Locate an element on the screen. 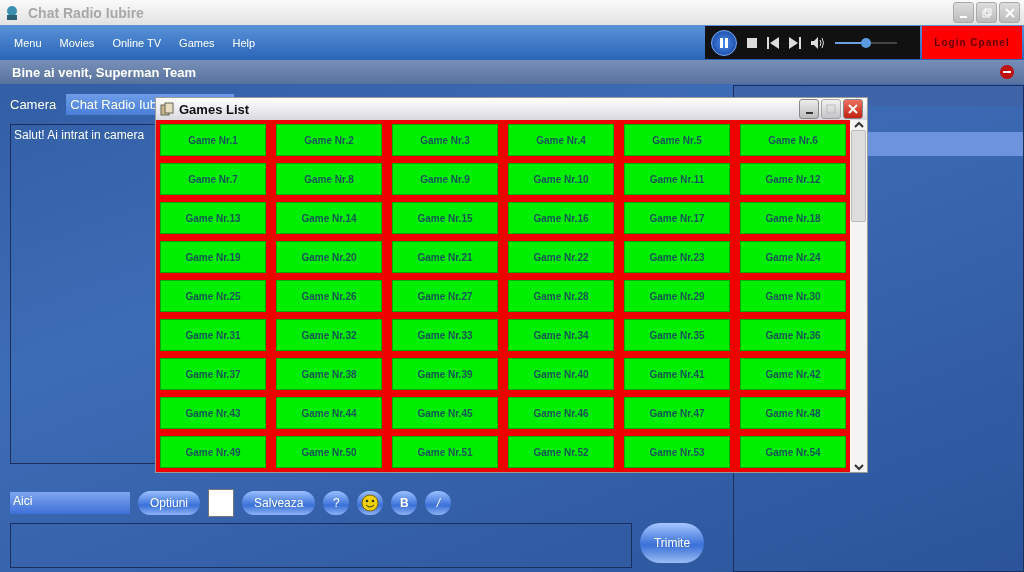 The width and height of the screenshot is (1024, 572). game-button: Game Nr.52 is located at coordinates (561, 452).